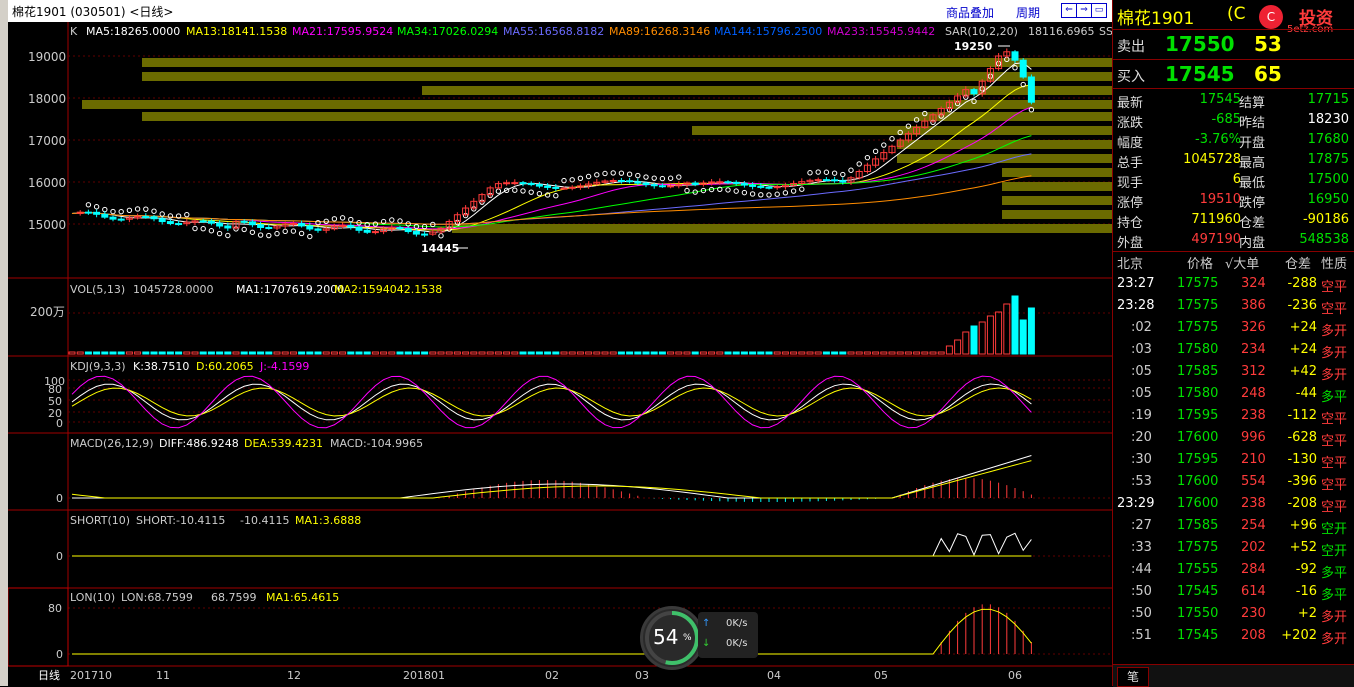 This screenshot has width=1354, height=687. I want to click on loading-percent-unit: %, so click(687, 638).